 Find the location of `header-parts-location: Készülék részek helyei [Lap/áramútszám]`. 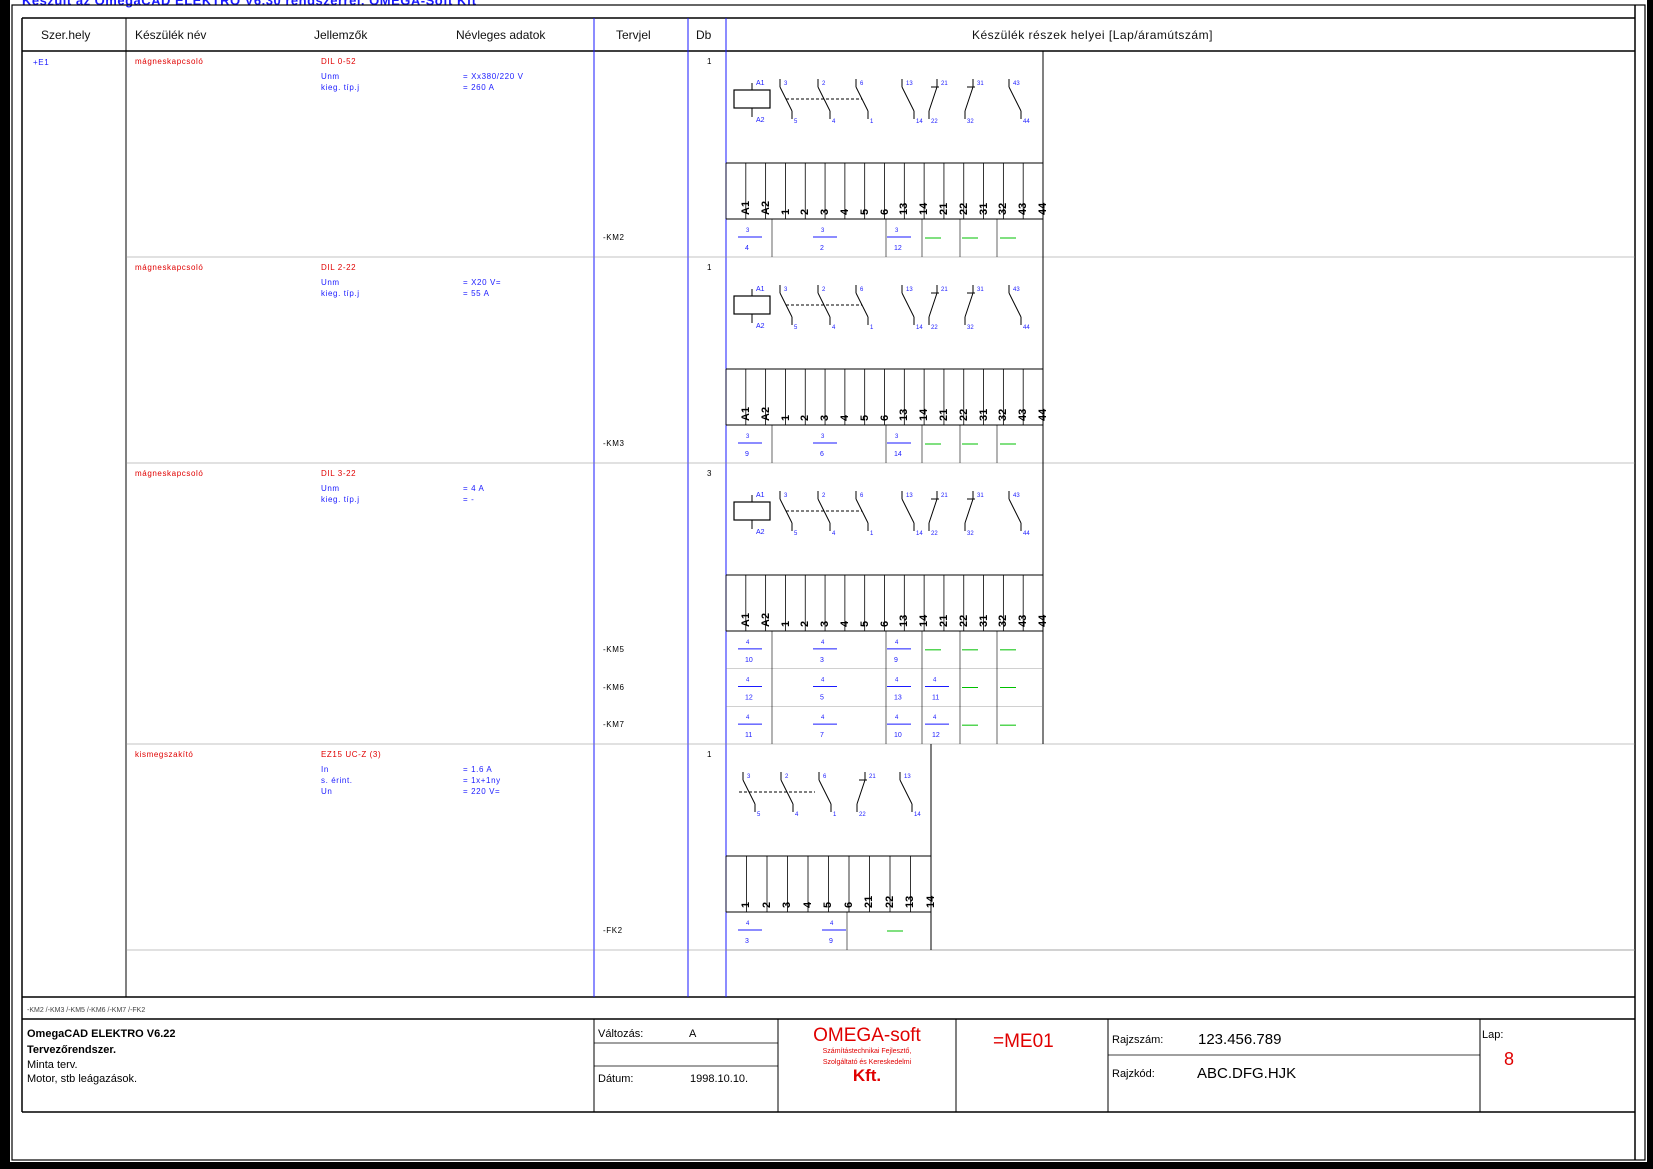

header-parts-location: Készülék részek helyei [Lap/áramútszám] is located at coordinates (1092, 35).